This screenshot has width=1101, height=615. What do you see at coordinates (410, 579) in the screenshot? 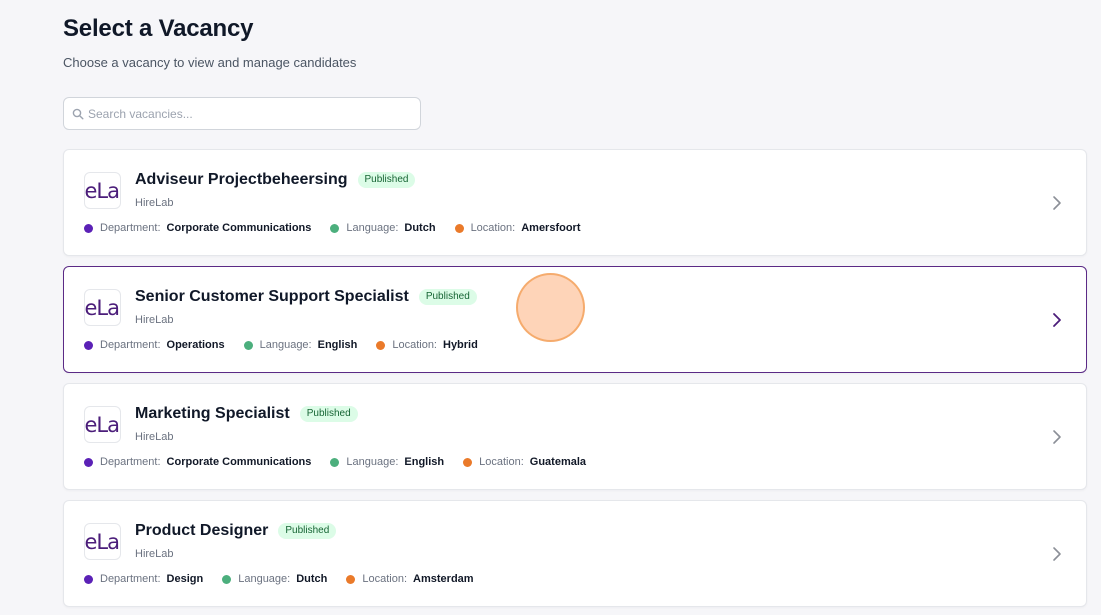
I see `location-meta: Location: Amsterdam` at bounding box center [410, 579].